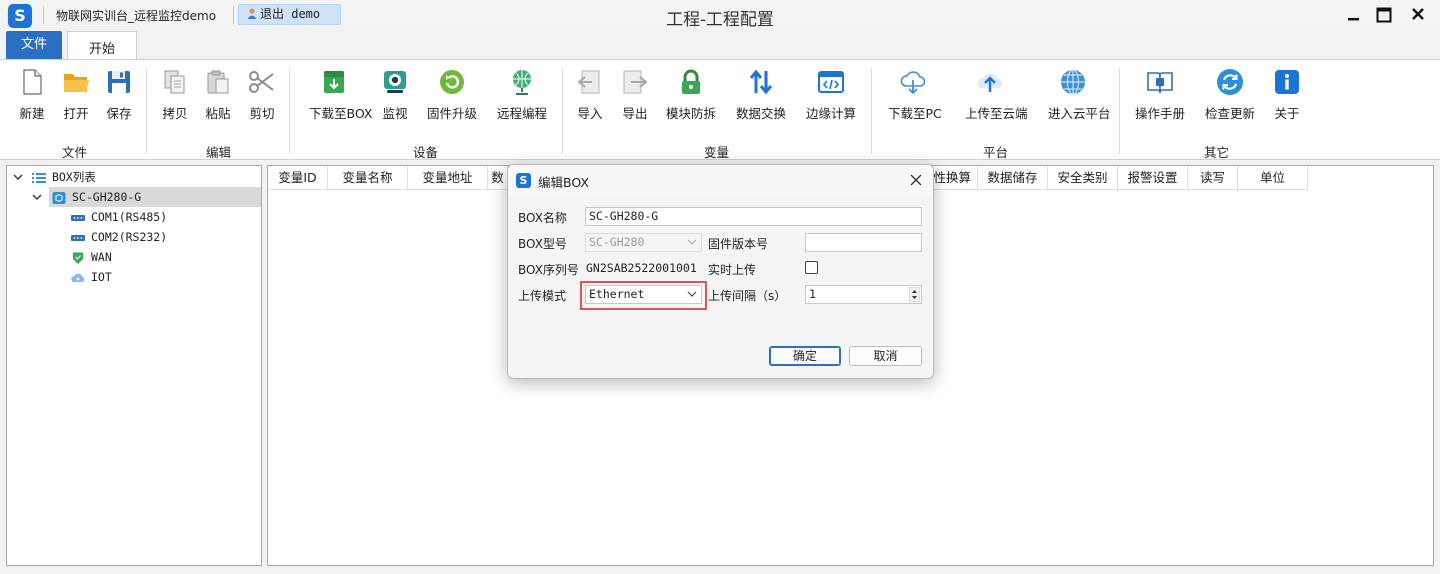 The image size is (1440, 574). What do you see at coordinates (261, 82) in the screenshot?
I see `scissors-icon` at bounding box center [261, 82].